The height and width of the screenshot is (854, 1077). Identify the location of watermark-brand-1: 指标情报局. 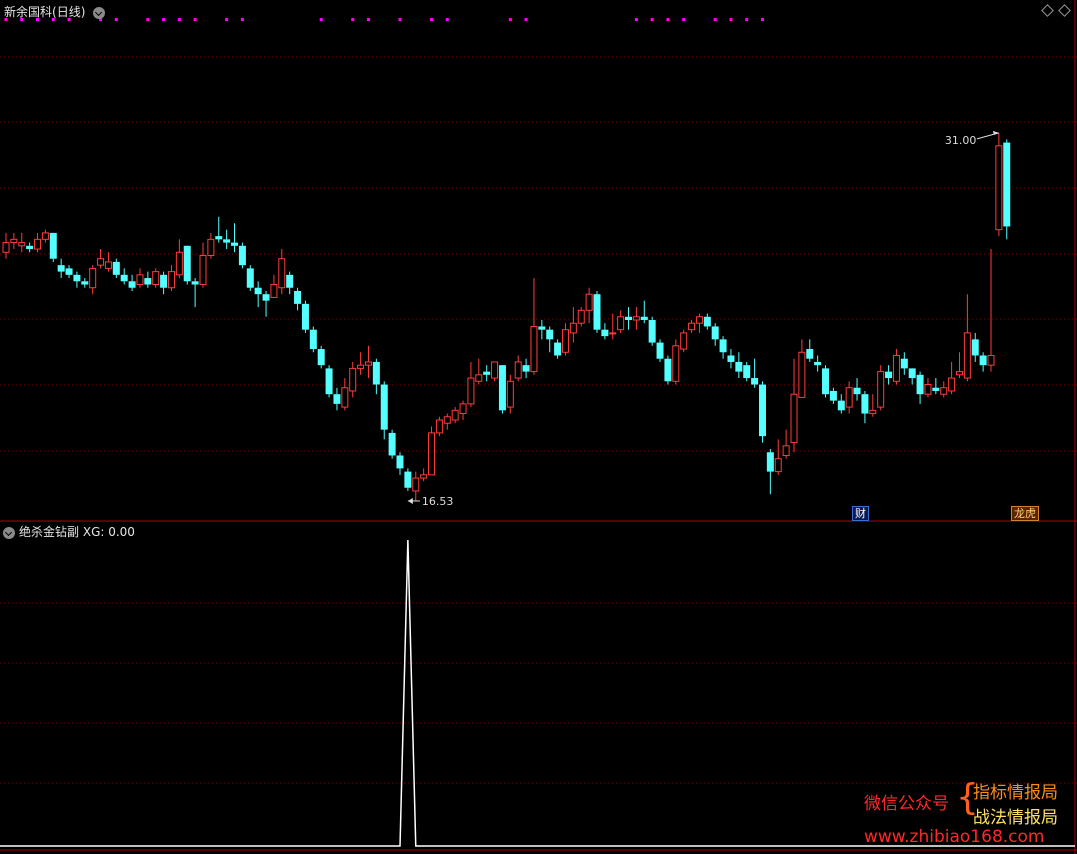
(1015, 793).